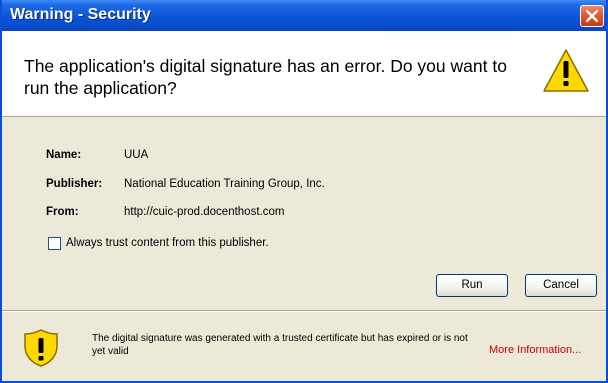  What do you see at coordinates (41, 348) in the screenshot?
I see `shield-warning-icon` at bounding box center [41, 348].